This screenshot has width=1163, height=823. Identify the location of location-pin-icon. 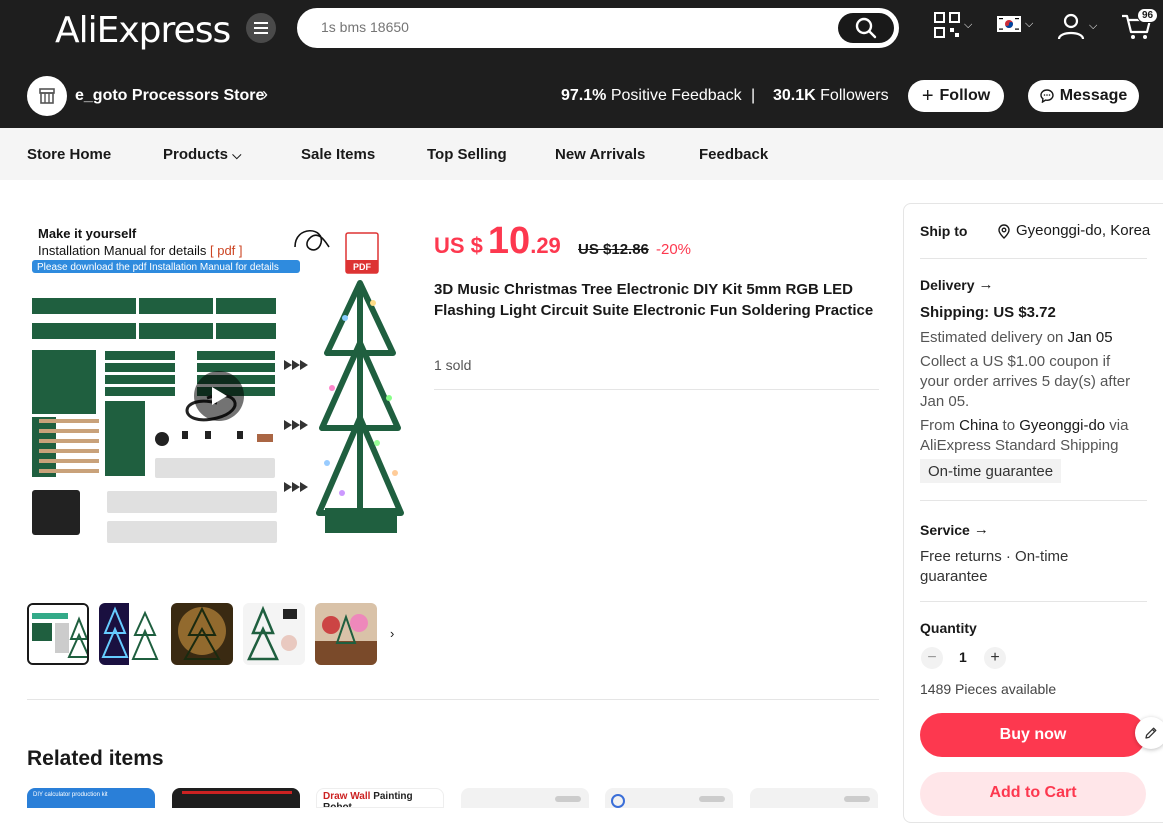
(1004, 231).